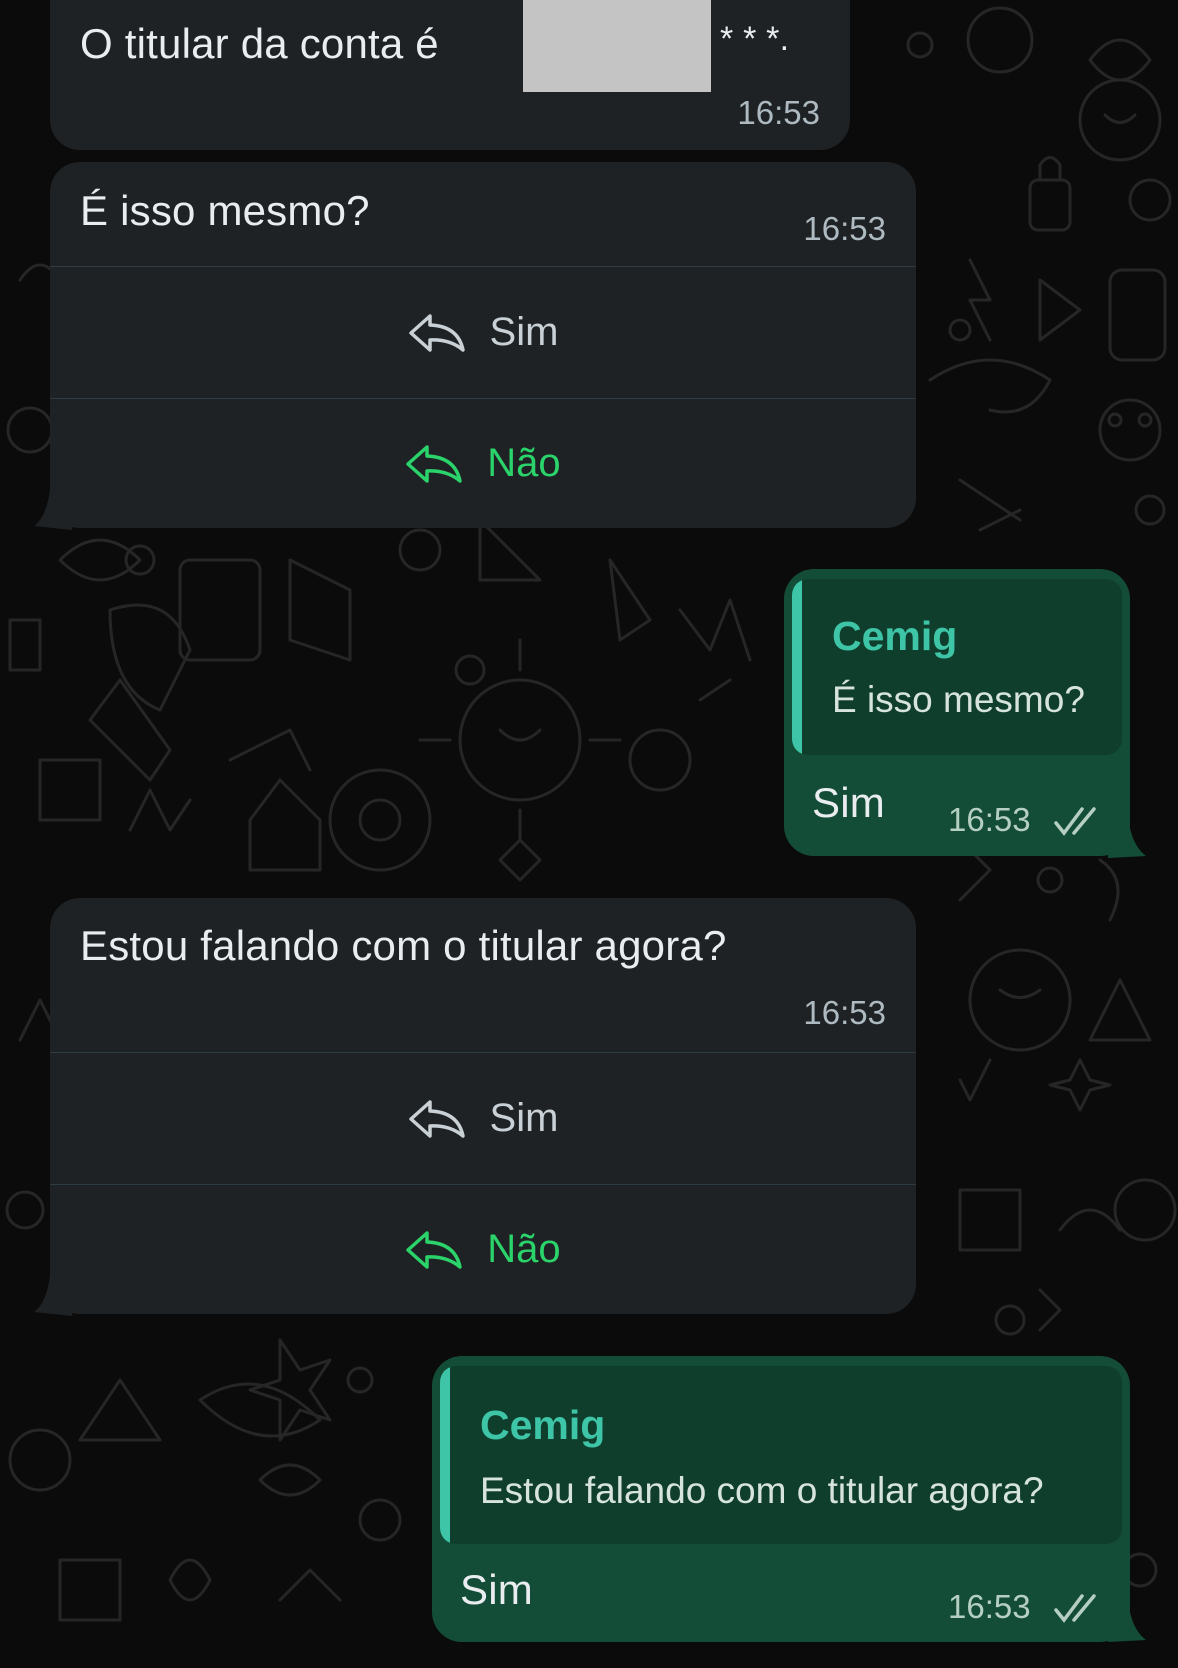 This screenshot has height=1668, width=1178. I want to click on message-text: É isso mesmo?, so click(225, 210).